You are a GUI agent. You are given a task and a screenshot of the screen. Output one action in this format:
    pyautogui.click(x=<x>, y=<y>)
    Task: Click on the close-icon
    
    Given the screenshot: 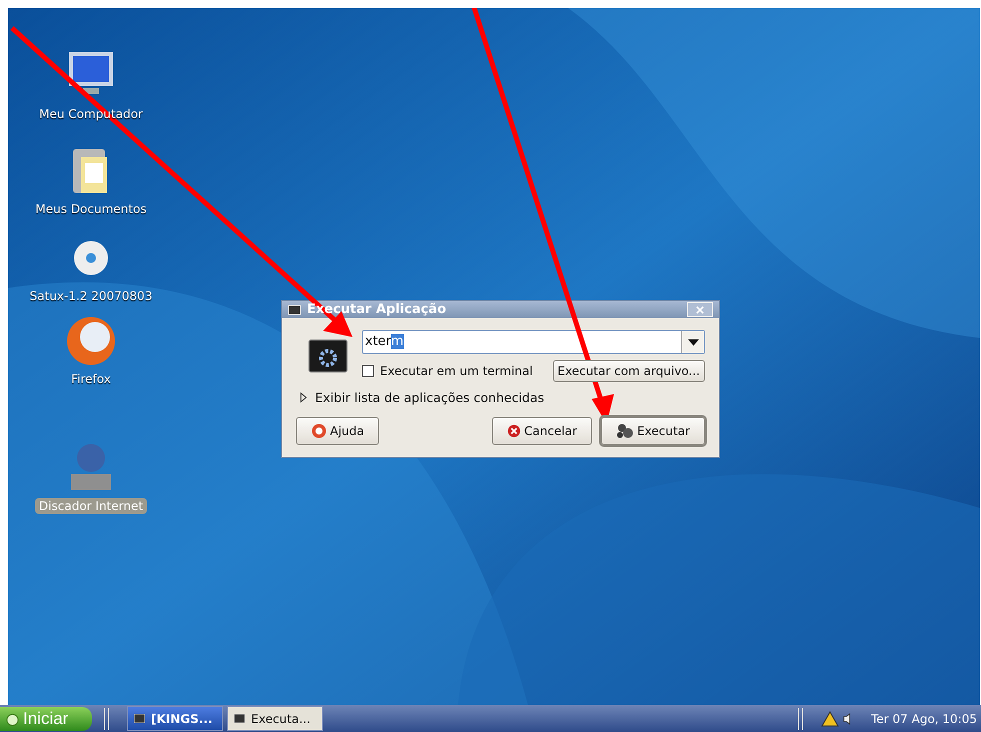 What is the action you would take?
    pyautogui.click(x=700, y=310)
    